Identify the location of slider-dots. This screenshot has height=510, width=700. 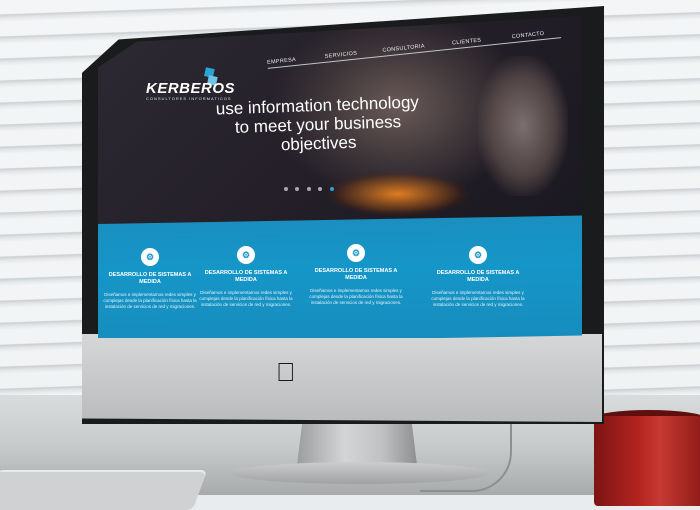
(310, 187).